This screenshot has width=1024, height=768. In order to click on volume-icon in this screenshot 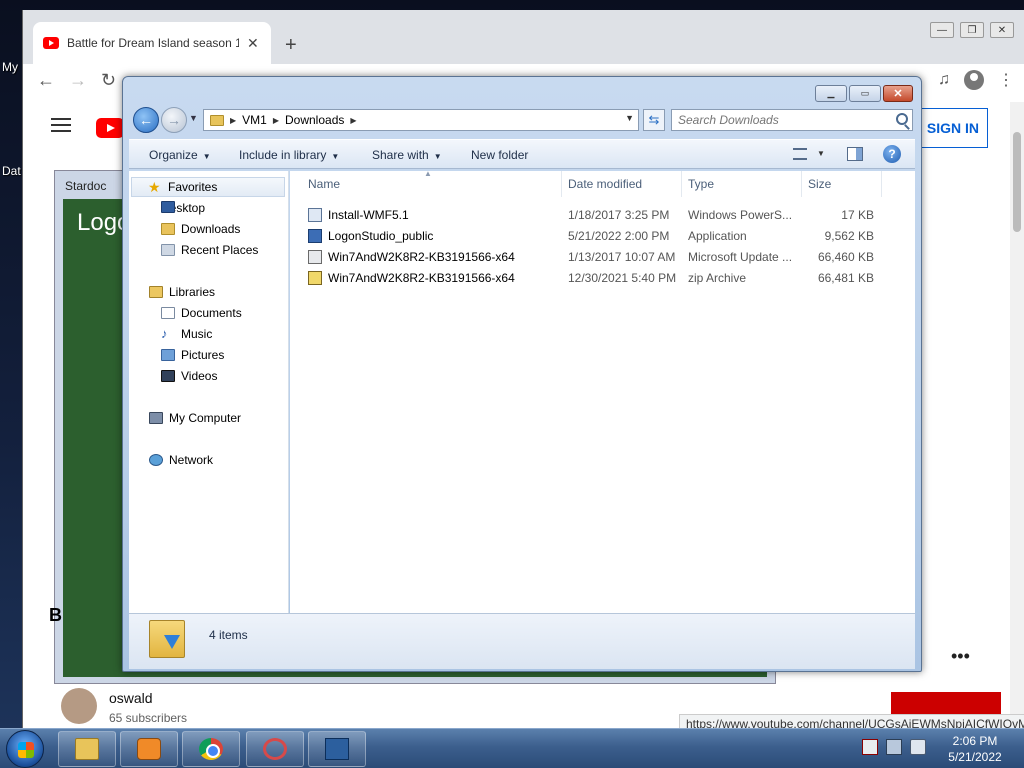, I will do `click(918, 747)`.